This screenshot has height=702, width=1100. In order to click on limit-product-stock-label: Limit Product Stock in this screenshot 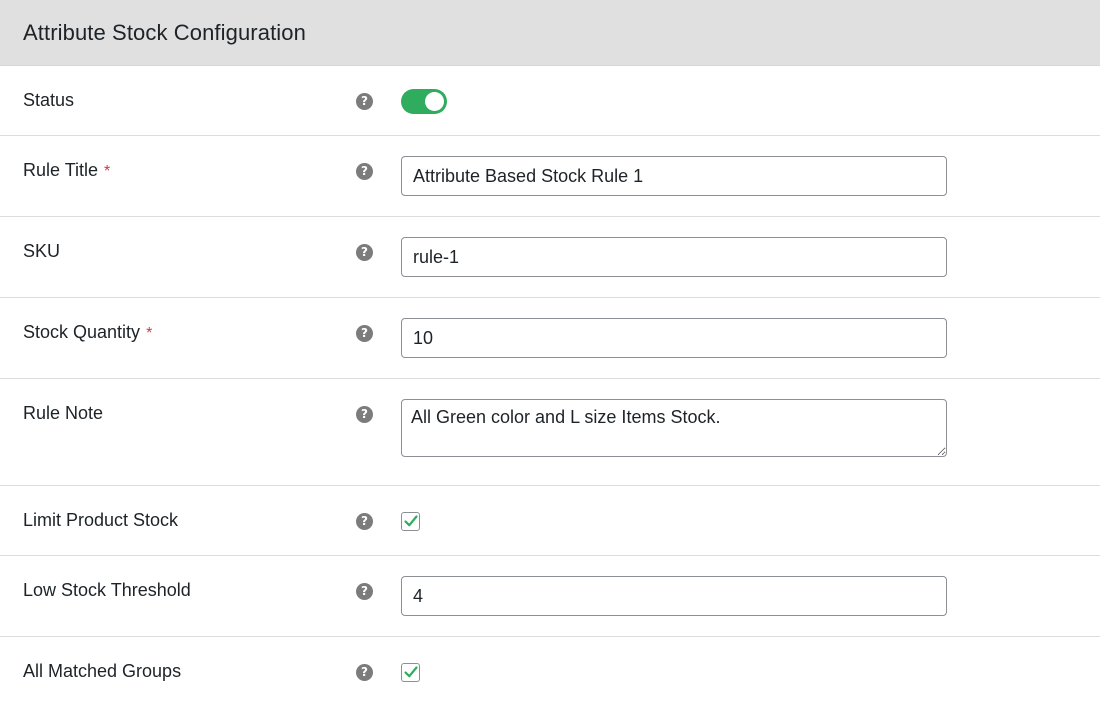, I will do `click(101, 520)`.